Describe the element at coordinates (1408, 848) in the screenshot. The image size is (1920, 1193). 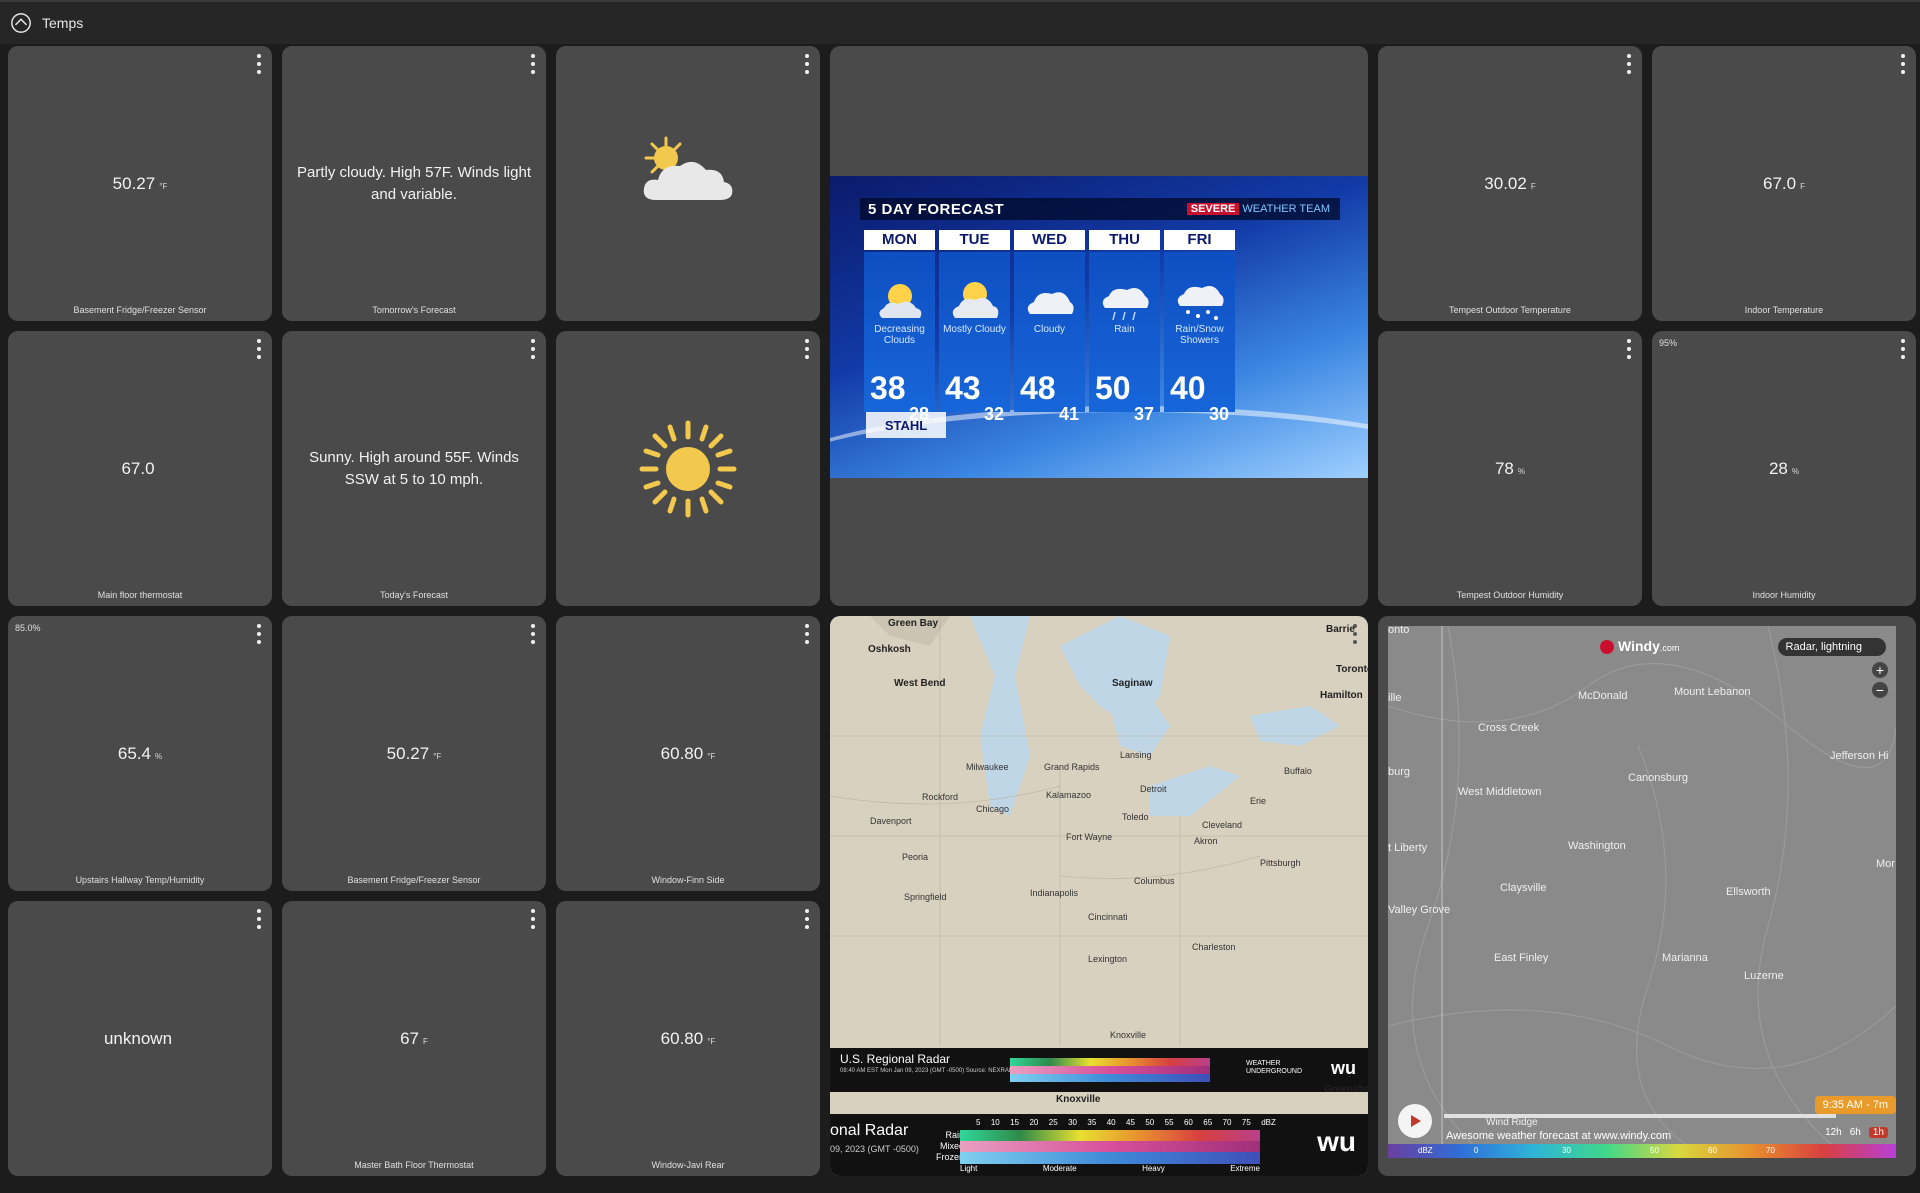
I see `place-label: t Liberty` at that location.